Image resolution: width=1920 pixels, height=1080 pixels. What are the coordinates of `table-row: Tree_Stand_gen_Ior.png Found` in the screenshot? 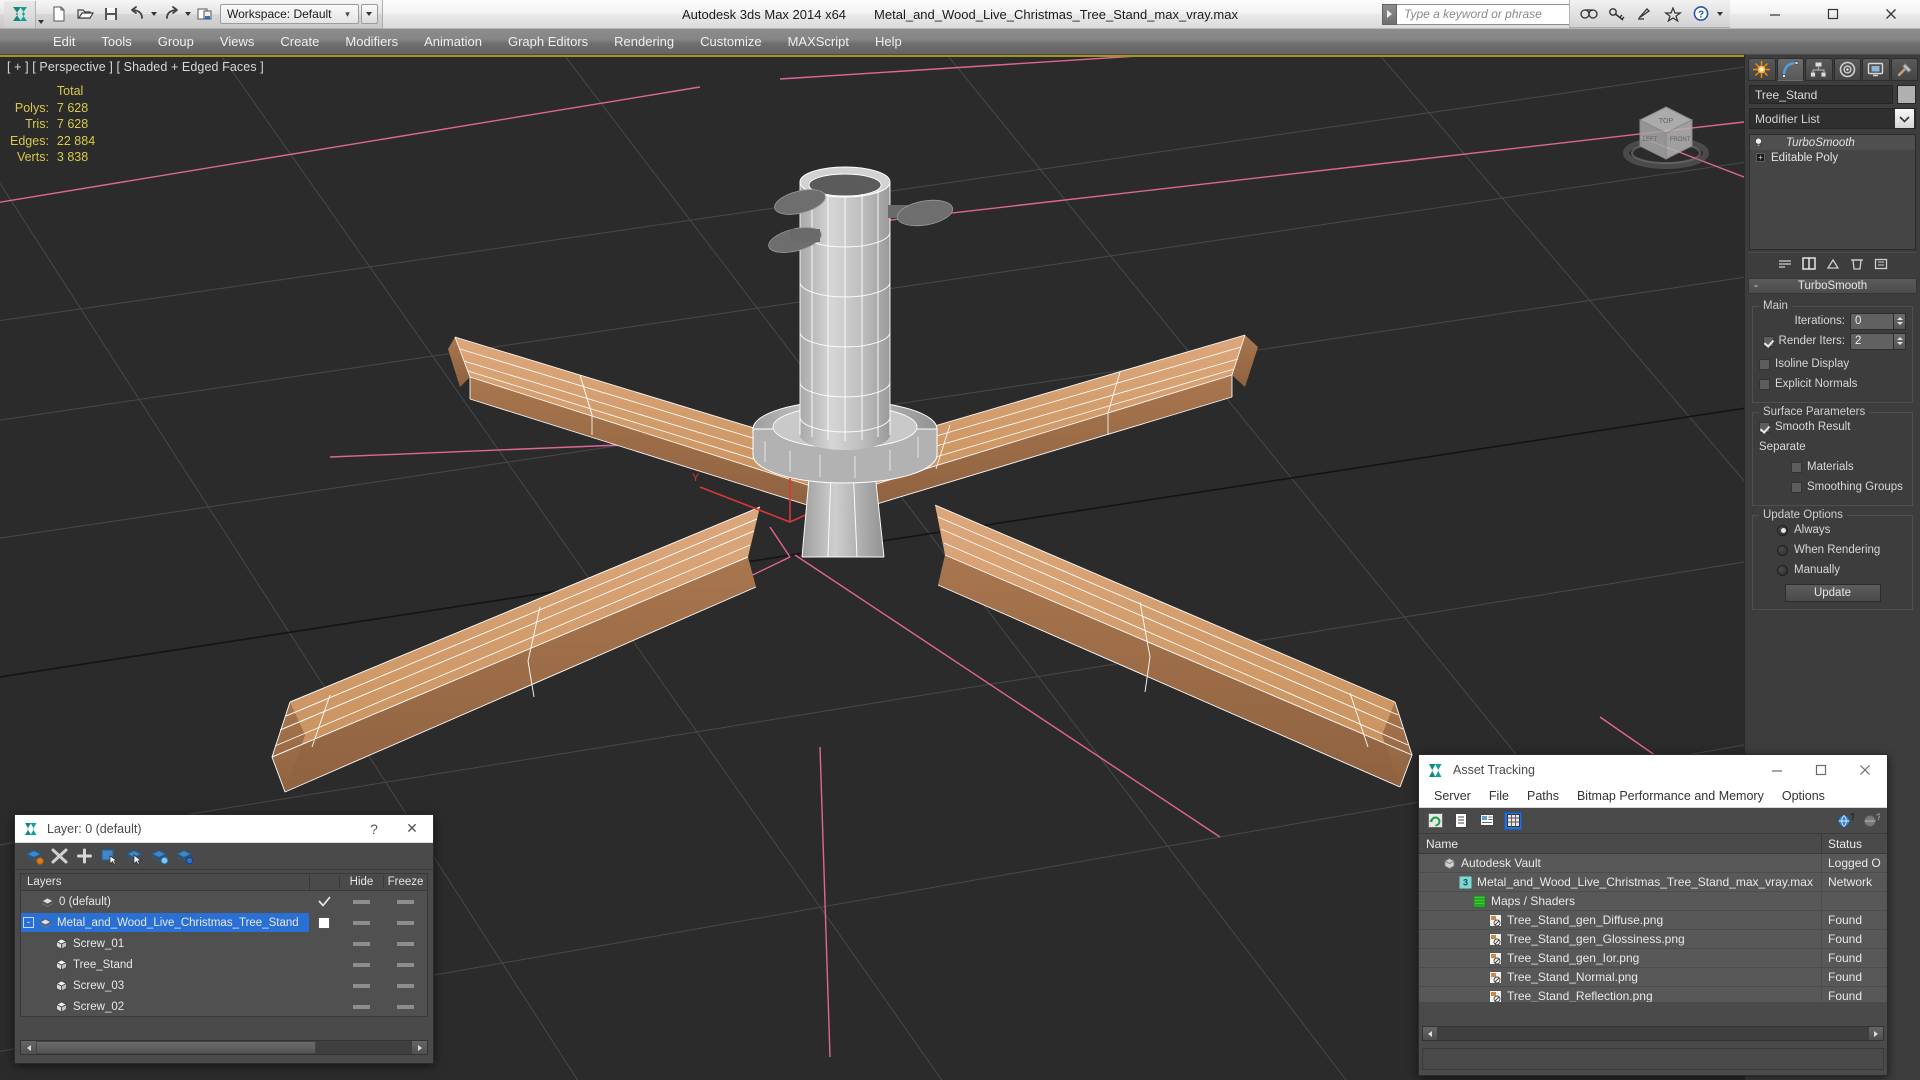 It's located at (1653, 958).